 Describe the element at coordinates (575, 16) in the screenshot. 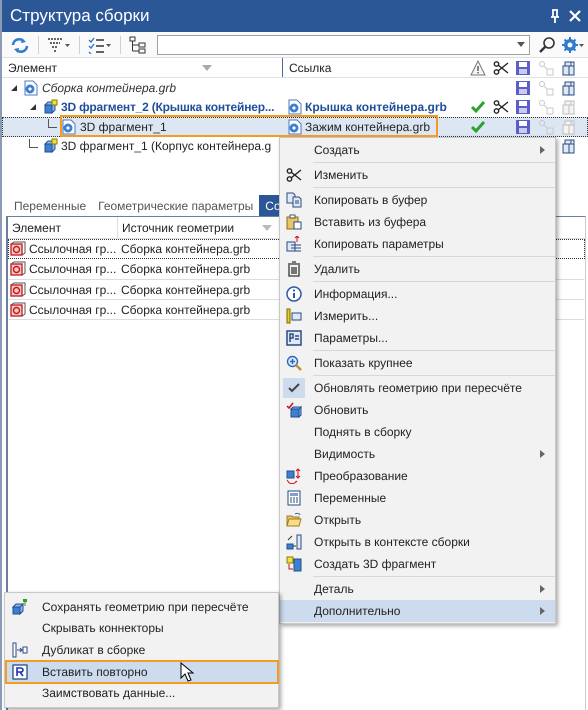

I see `close-icon` at that location.